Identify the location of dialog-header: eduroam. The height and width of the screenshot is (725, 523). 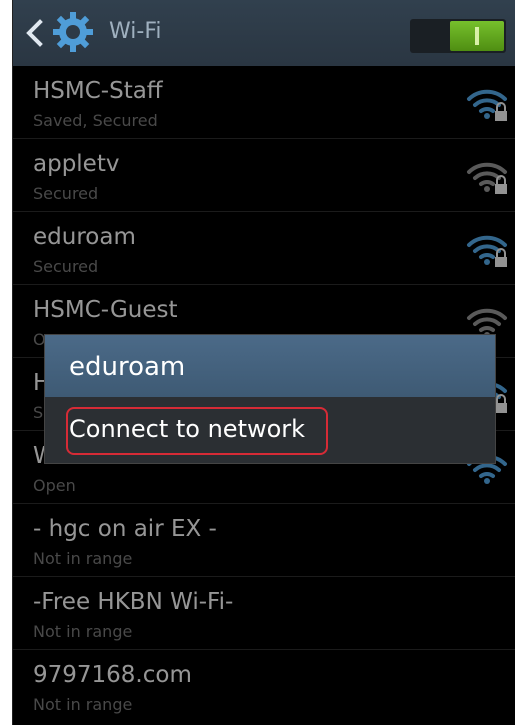
(270, 366).